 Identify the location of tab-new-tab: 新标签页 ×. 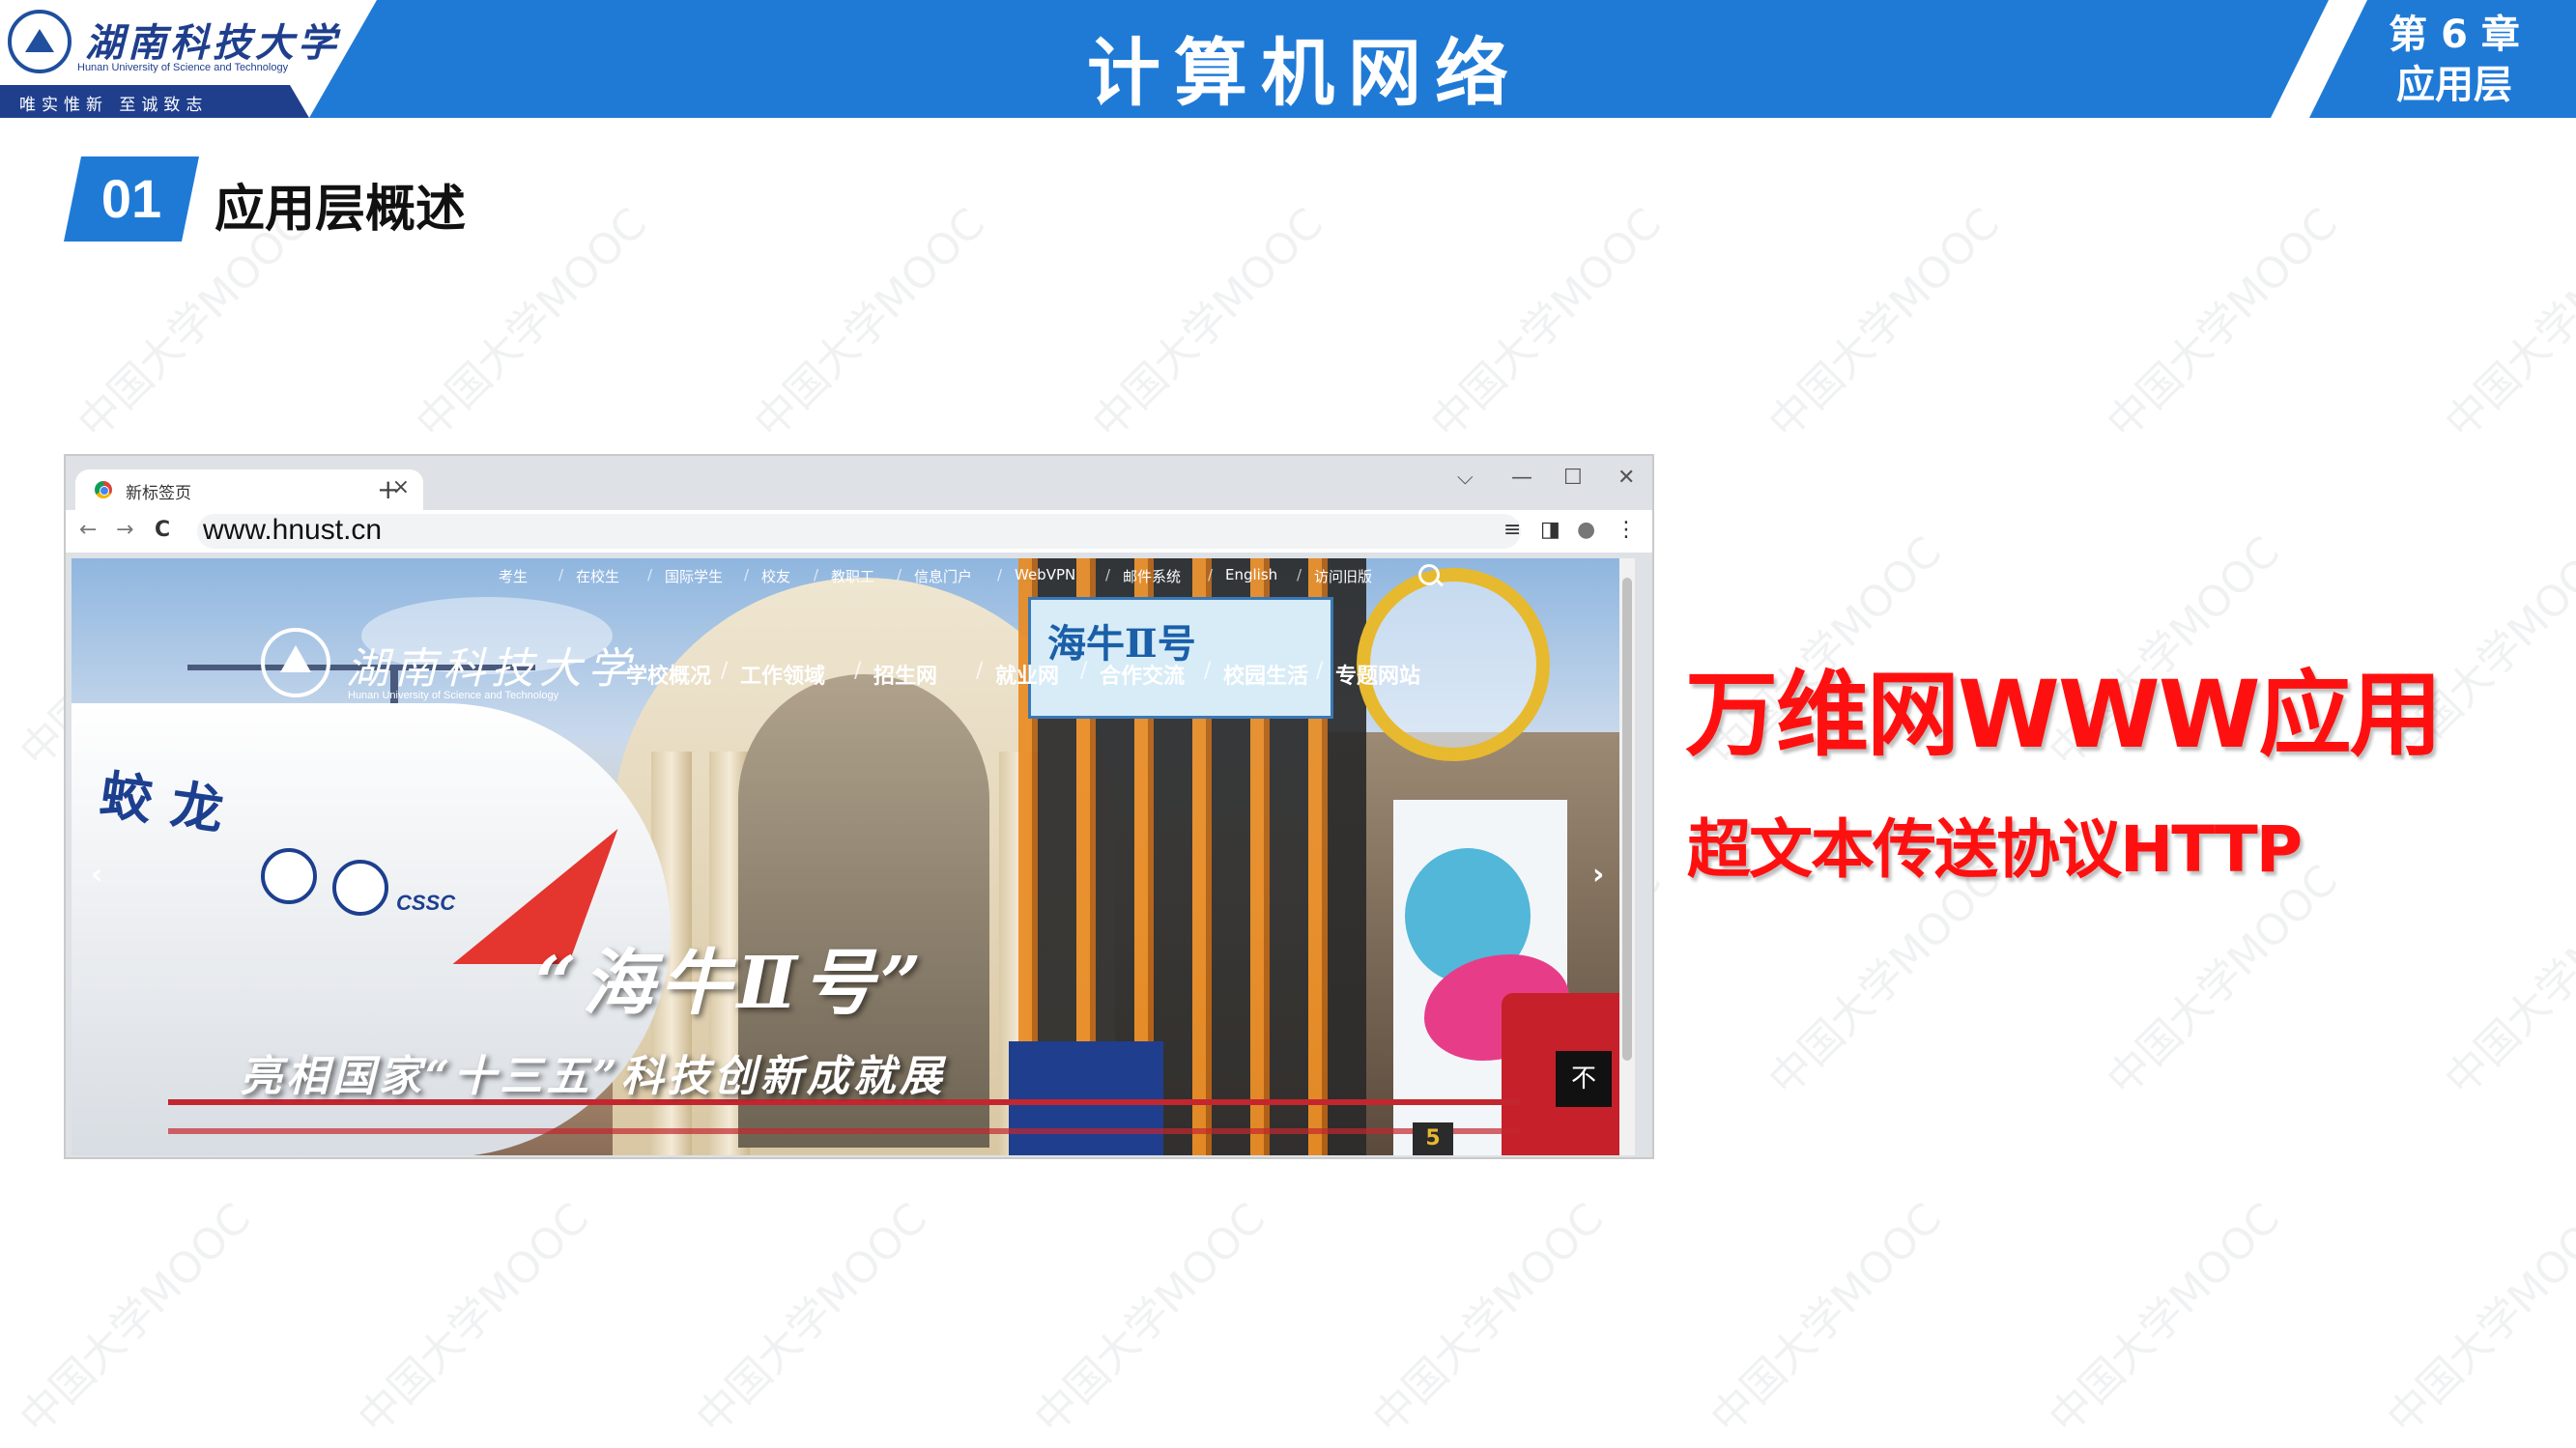
(249, 489).